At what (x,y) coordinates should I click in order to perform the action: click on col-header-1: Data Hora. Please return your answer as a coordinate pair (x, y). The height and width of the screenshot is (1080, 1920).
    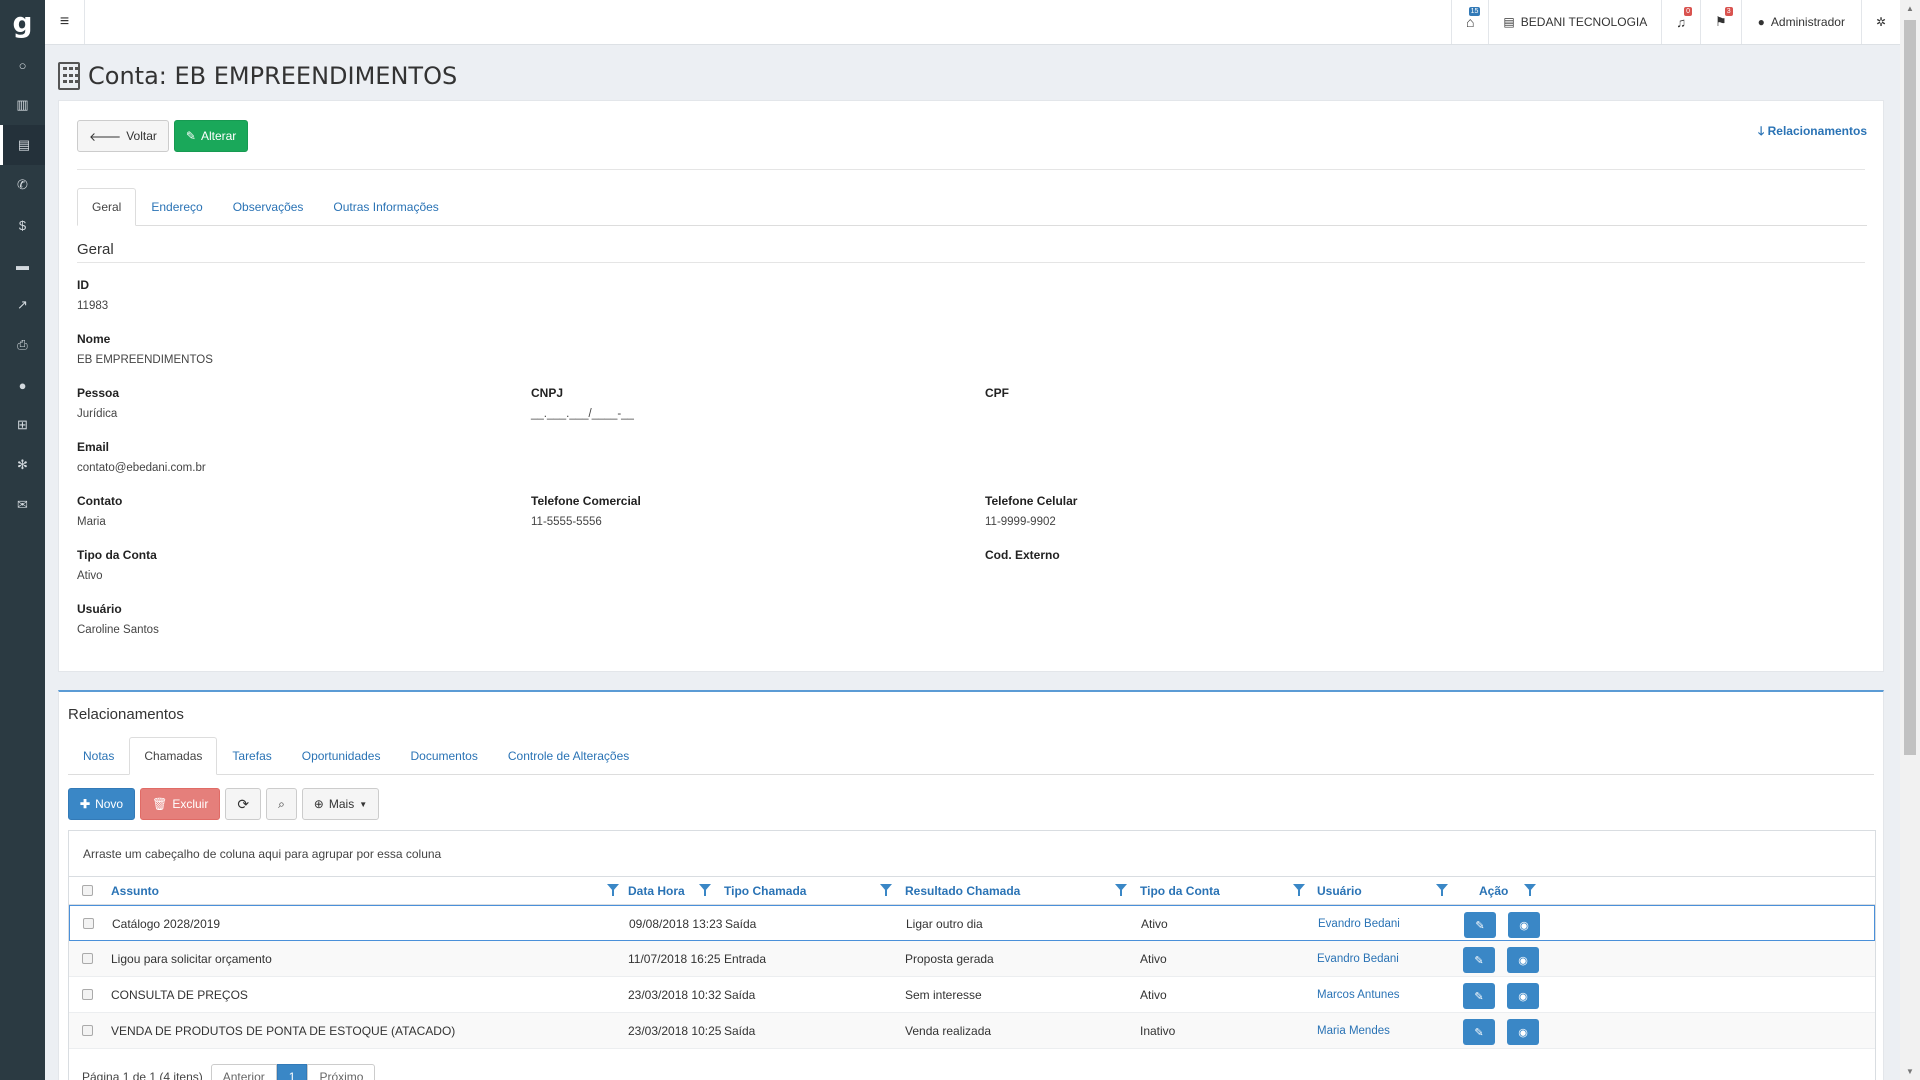
    Looking at the image, I should click on (656, 891).